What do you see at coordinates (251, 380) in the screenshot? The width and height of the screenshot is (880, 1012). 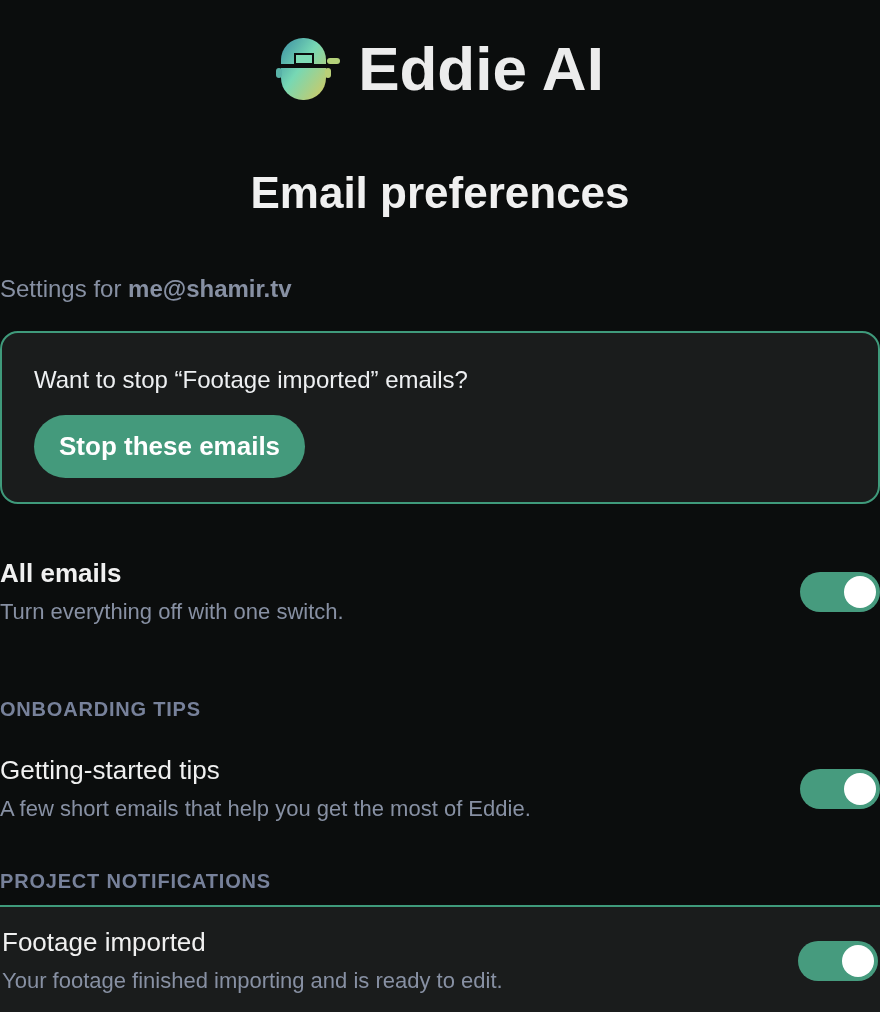 I see `notice-message: Want to stop “Footage imported” emails?` at bounding box center [251, 380].